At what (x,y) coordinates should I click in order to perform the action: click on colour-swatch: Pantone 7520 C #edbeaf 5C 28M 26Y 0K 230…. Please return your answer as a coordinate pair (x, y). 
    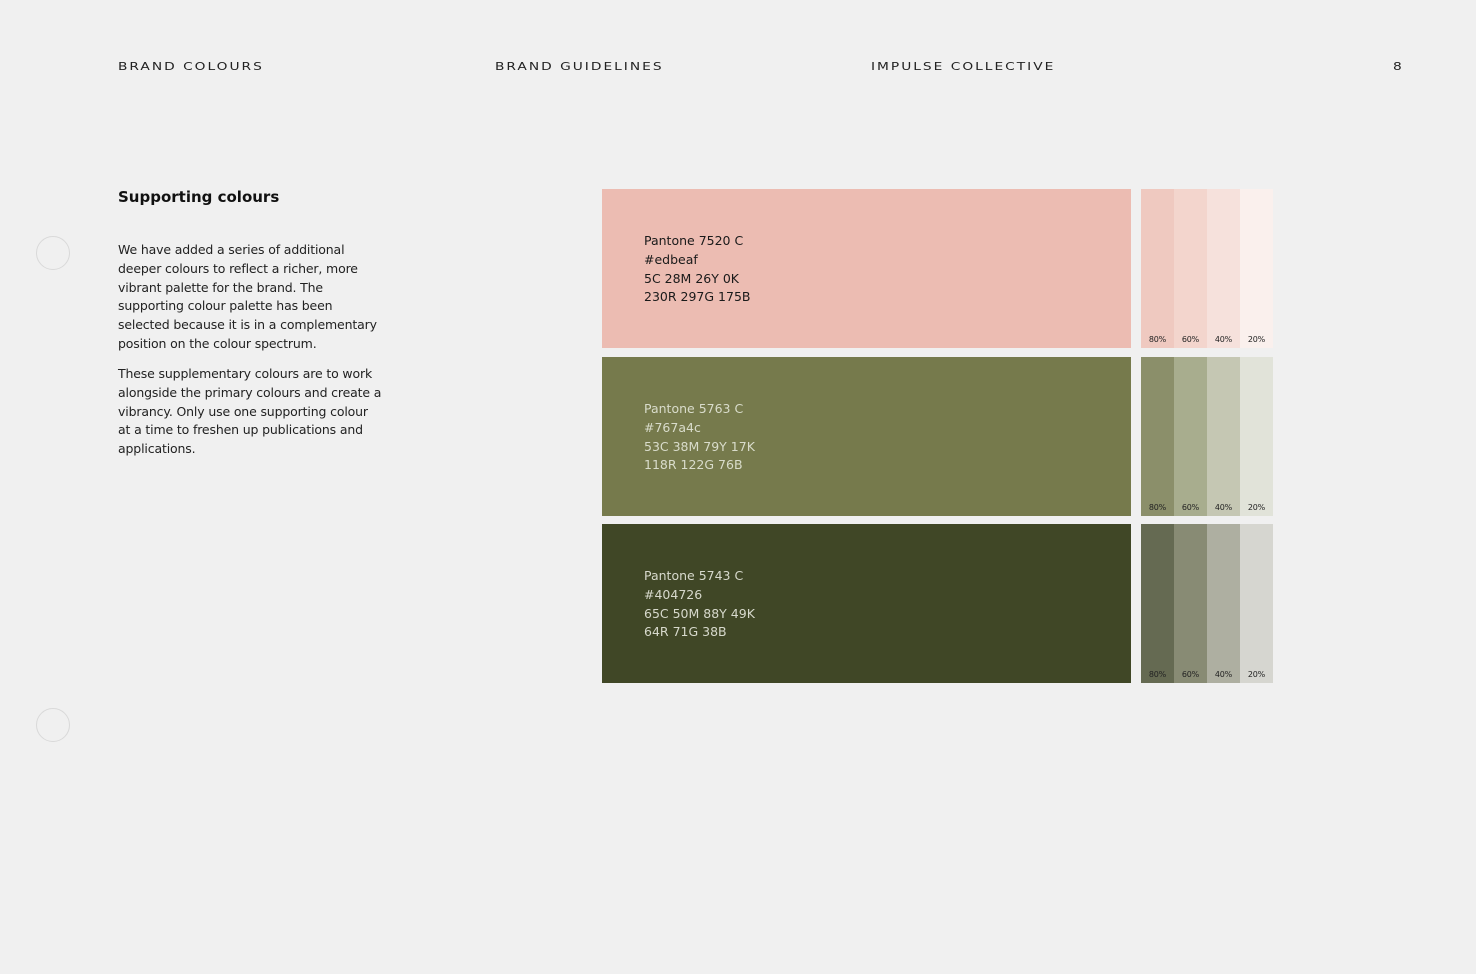
    Looking at the image, I should click on (866, 268).